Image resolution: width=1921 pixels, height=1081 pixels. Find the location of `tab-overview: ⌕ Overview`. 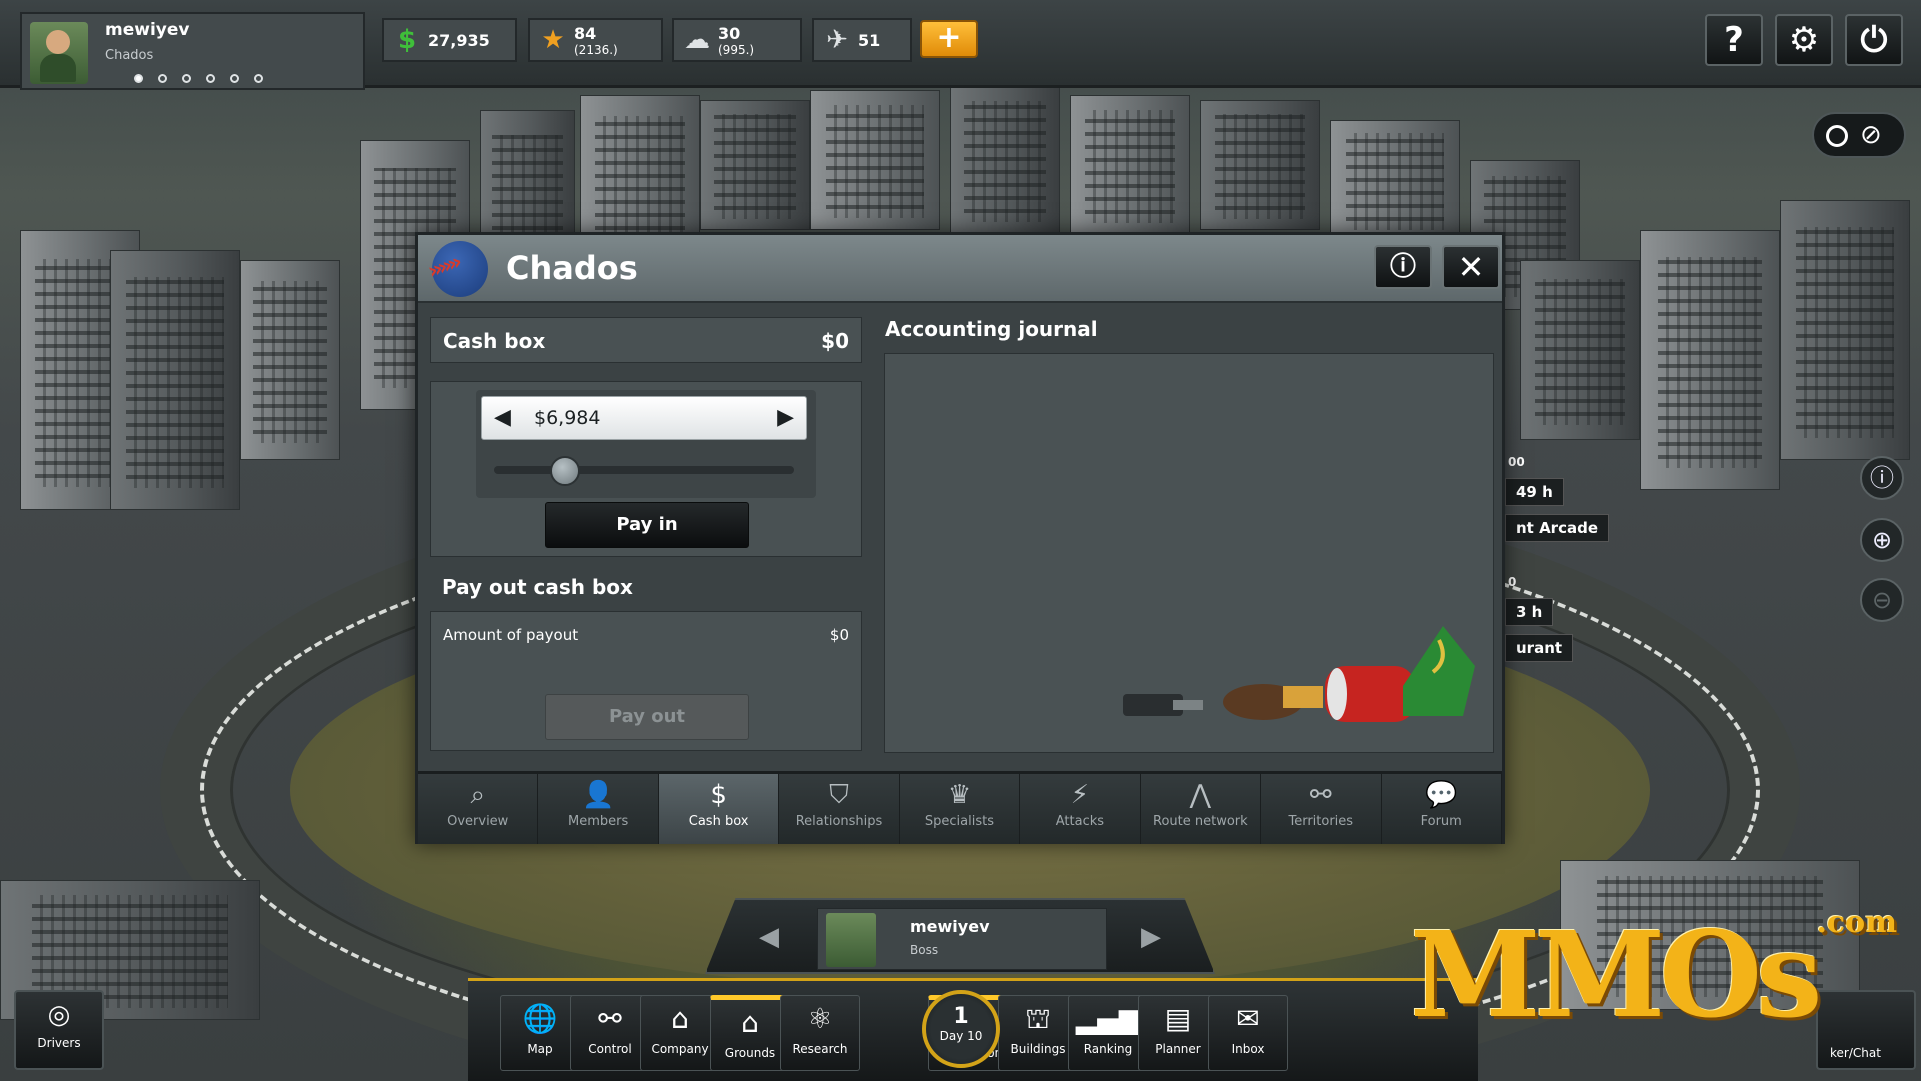

tab-overview: ⌕ Overview is located at coordinates (478, 809).